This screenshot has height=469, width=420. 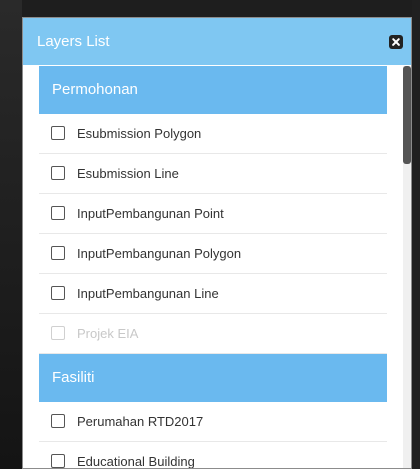 I want to click on layer-checkbox-disabled, so click(x=58, y=333).